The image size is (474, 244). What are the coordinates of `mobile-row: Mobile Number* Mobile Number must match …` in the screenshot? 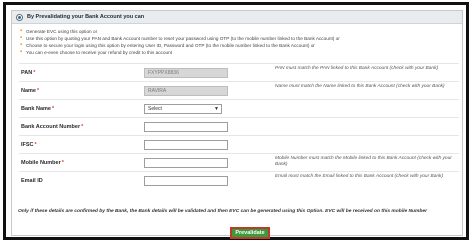 It's located at (239, 162).